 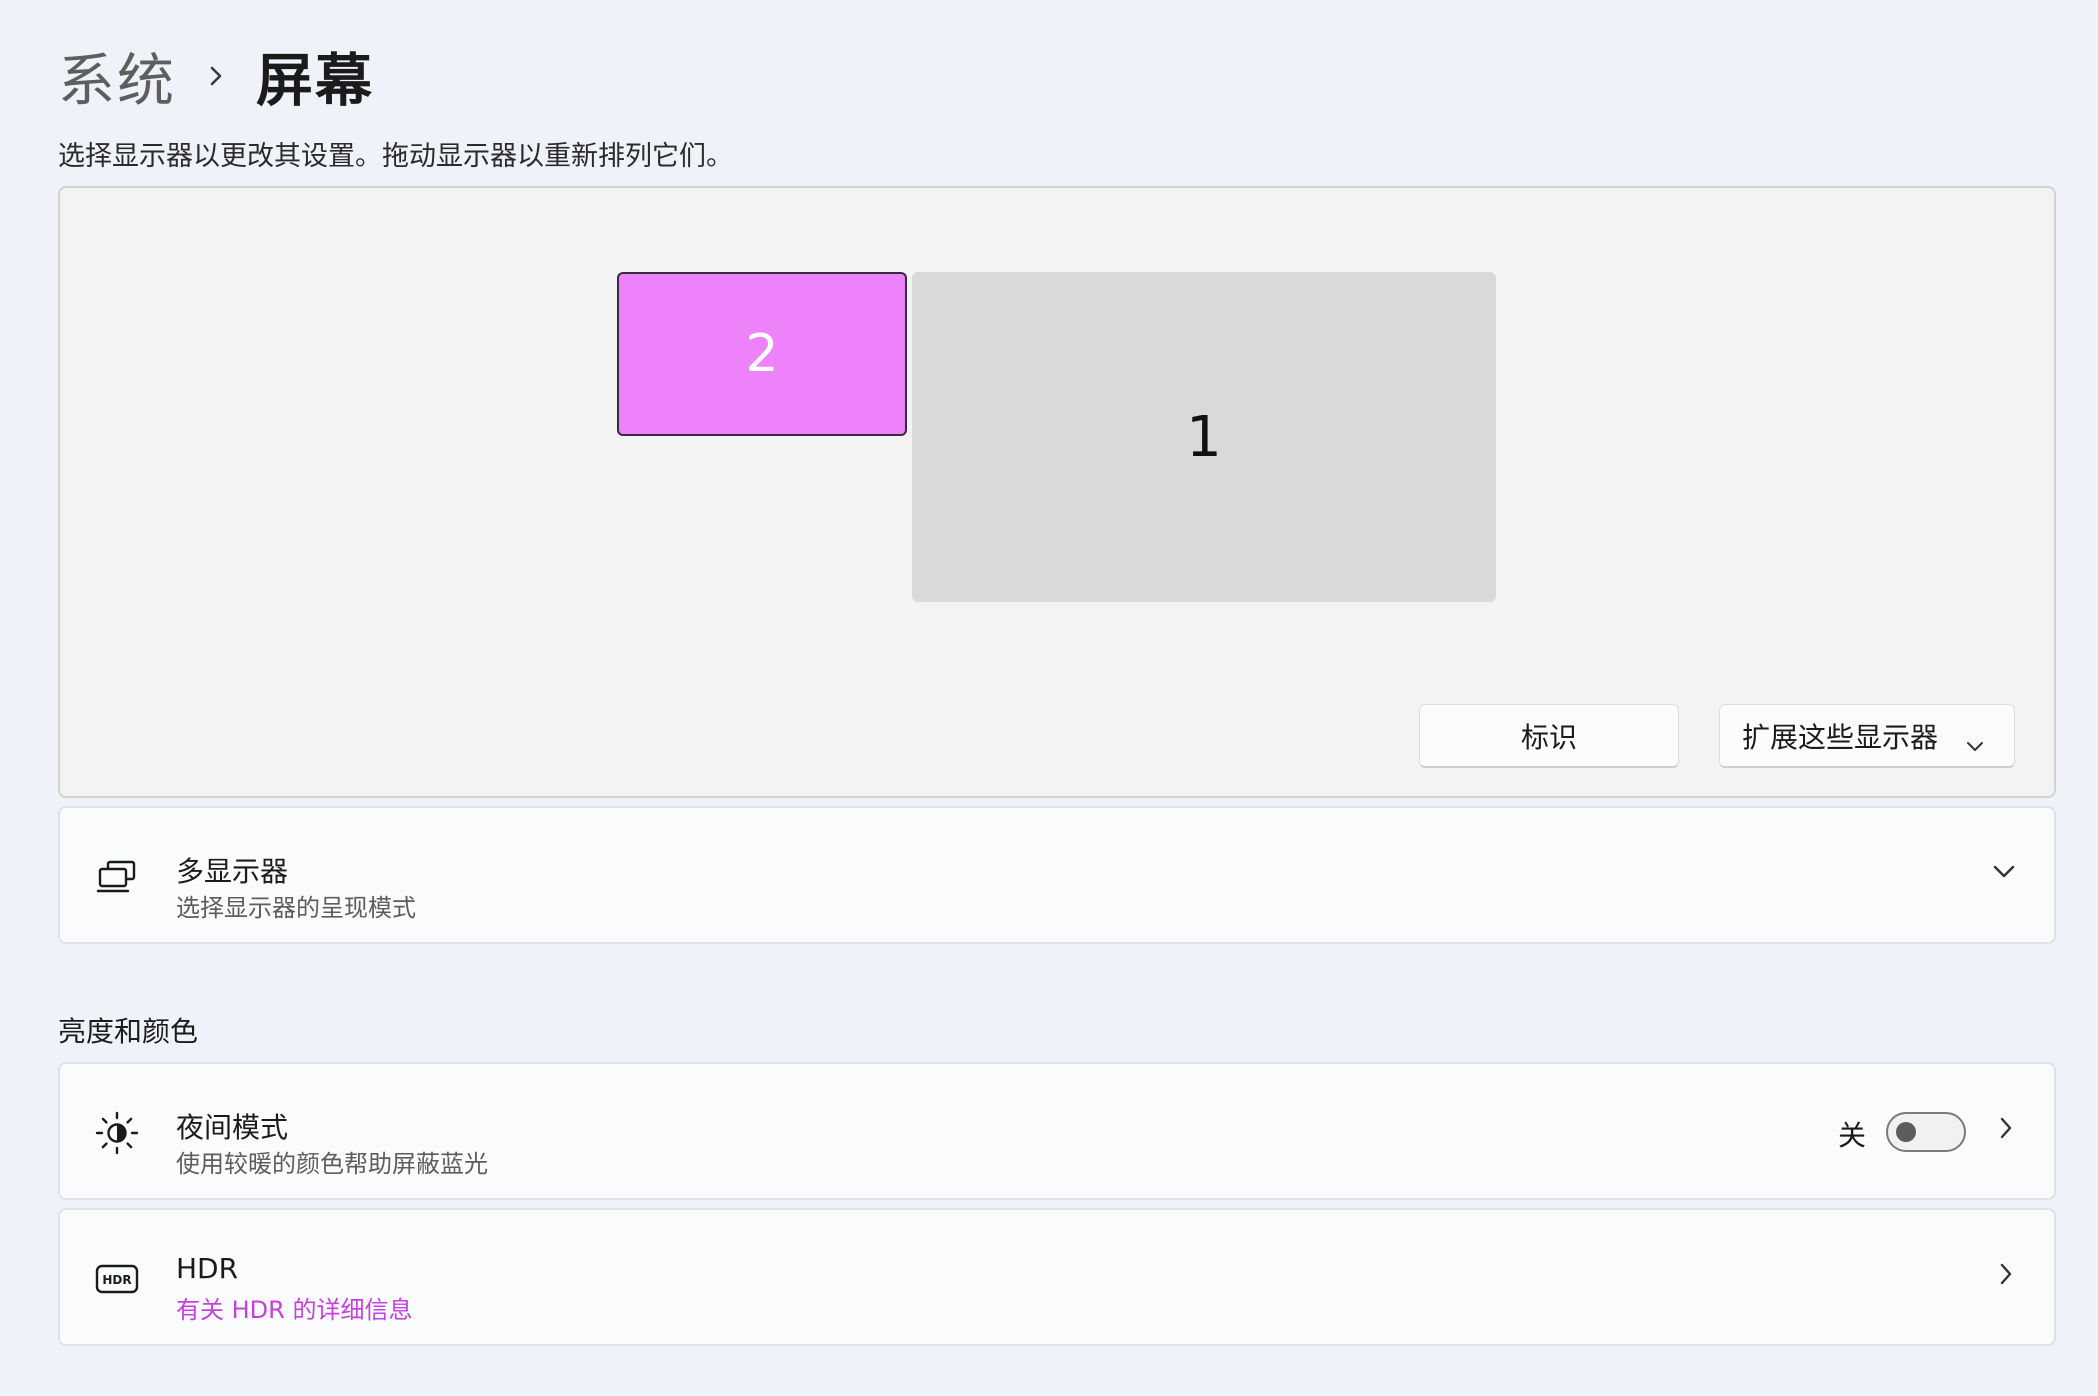 I want to click on monitor-1-label: 1, so click(x=1204, y=437).